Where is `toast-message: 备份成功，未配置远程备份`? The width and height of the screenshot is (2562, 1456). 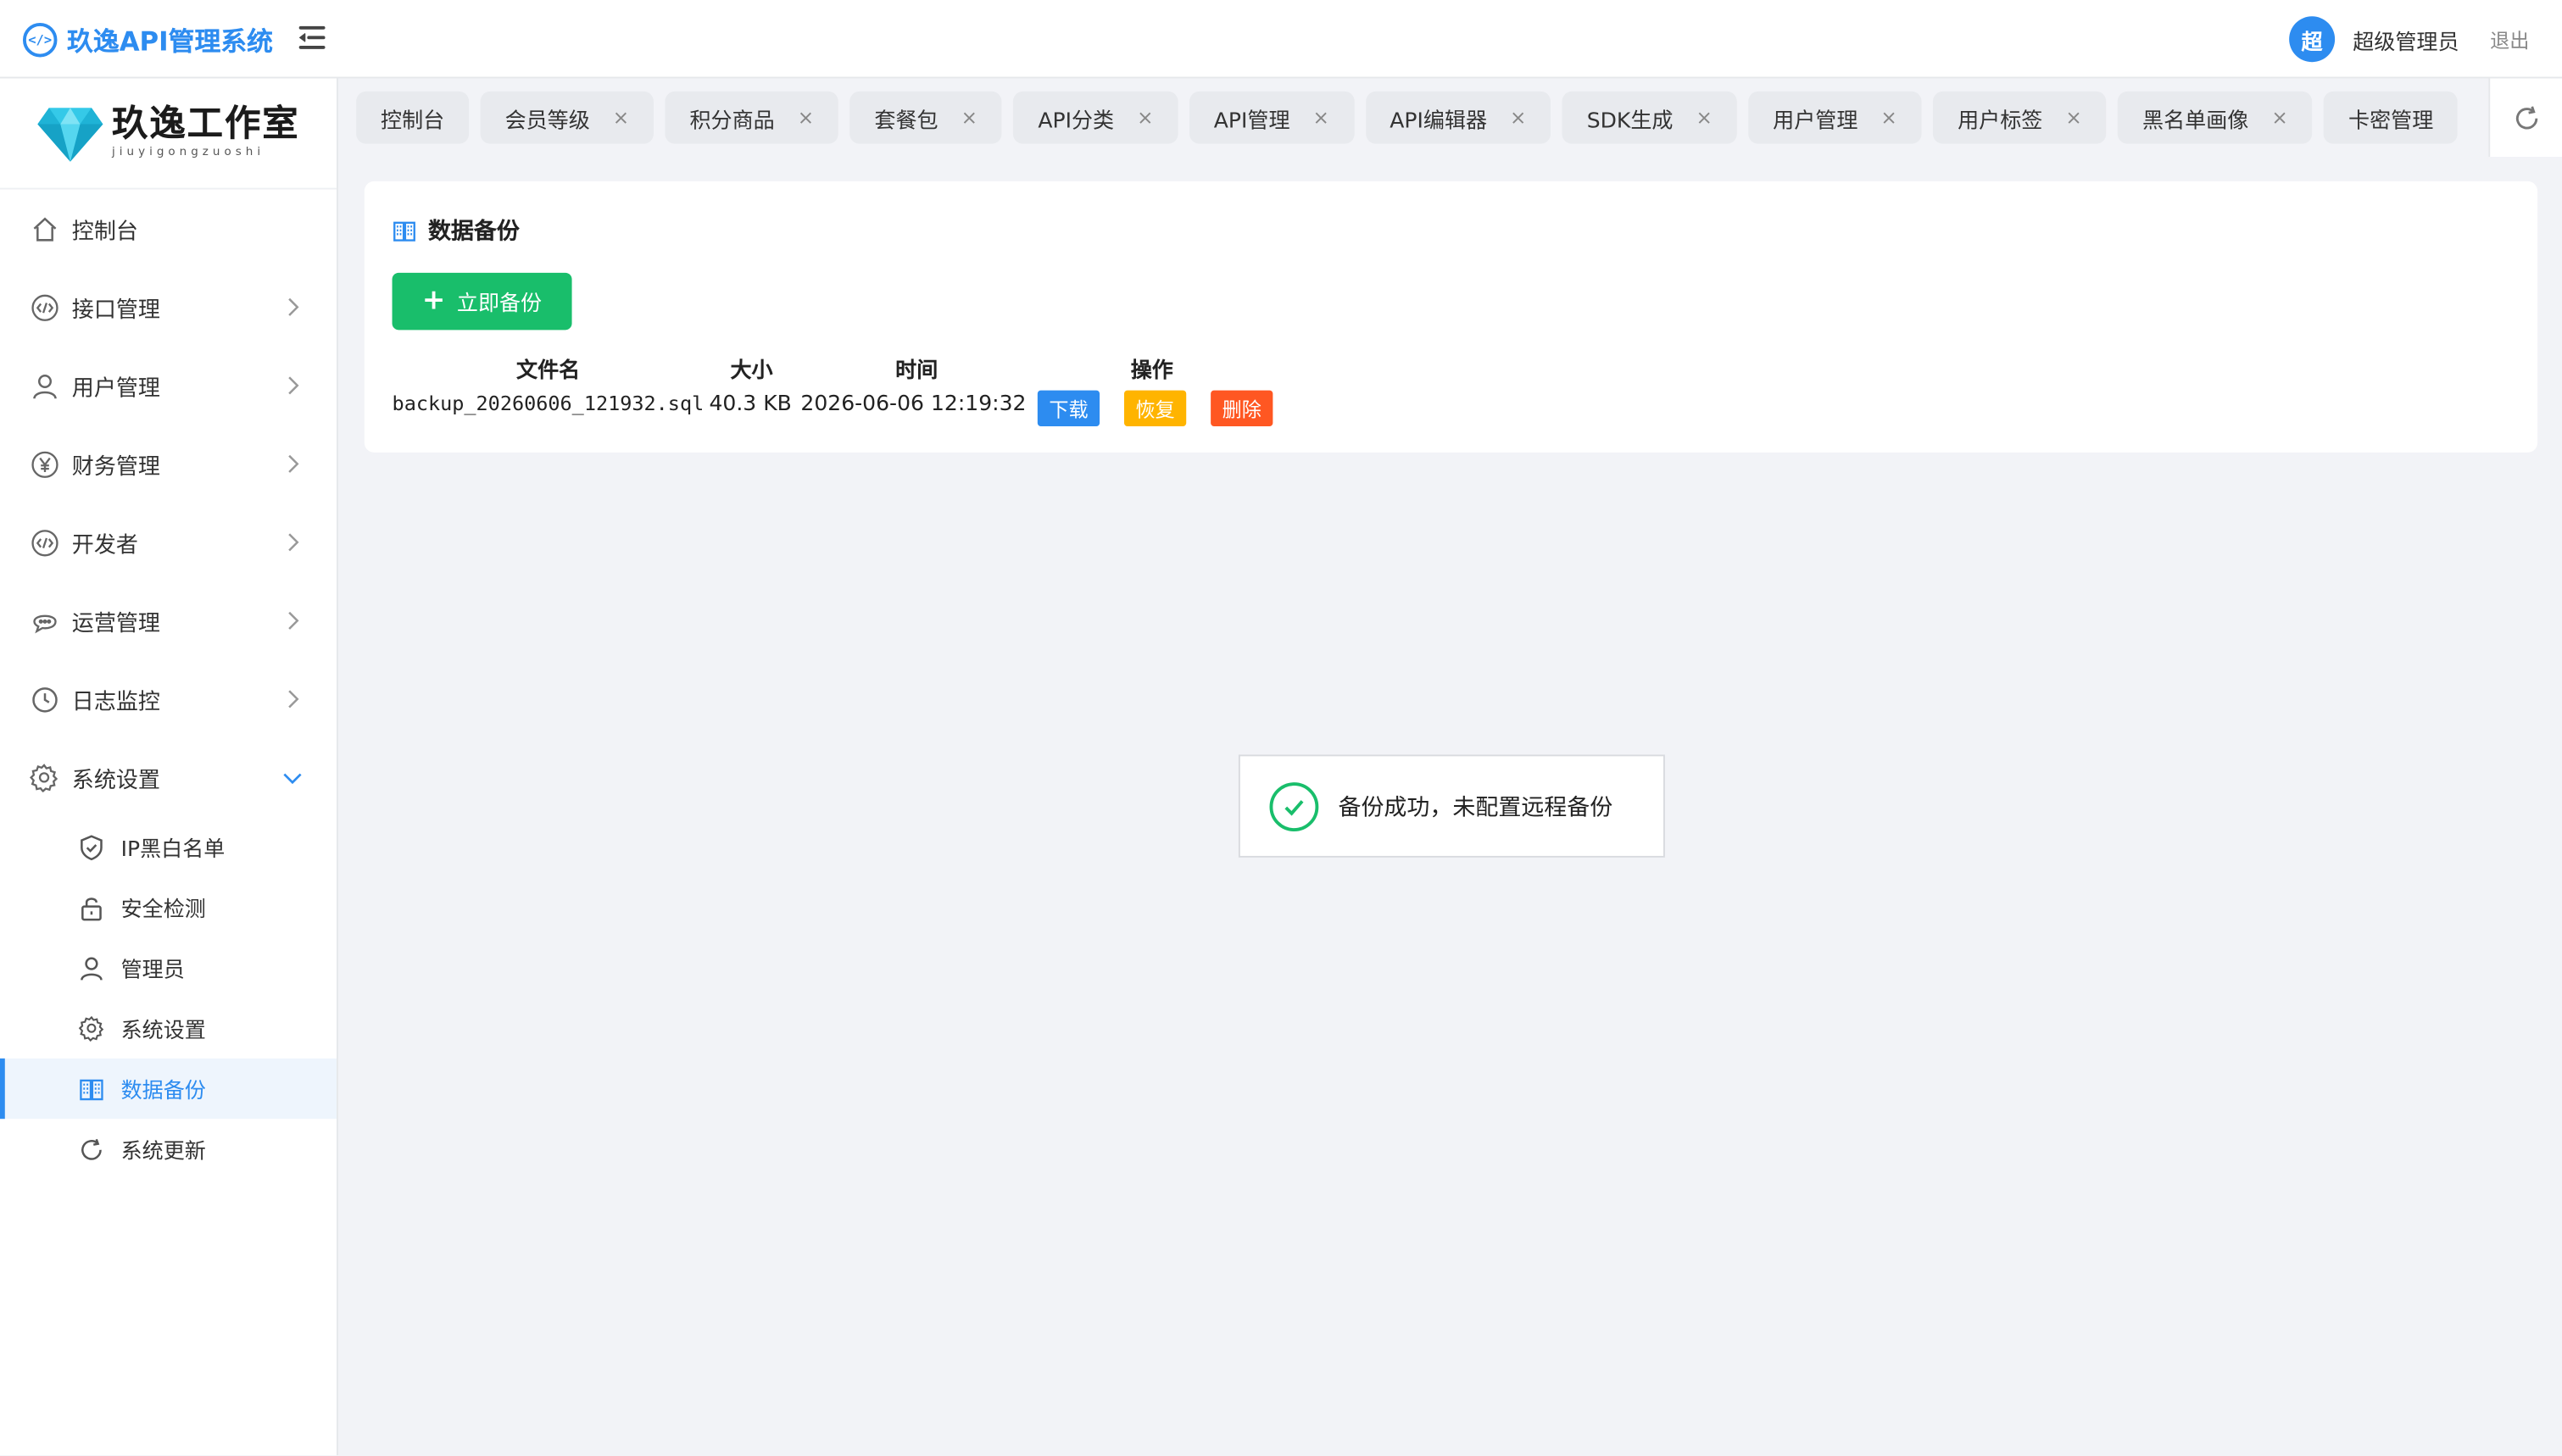 toast-message: 备份成功，未配置远程备份 is located at coordinates (1475, 807).